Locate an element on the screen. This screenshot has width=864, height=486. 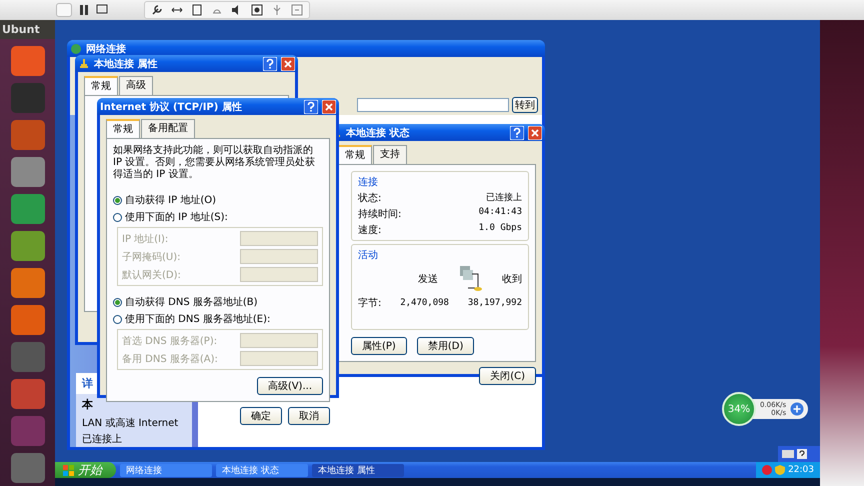
camera-icon is located at coordinates (257, 10).